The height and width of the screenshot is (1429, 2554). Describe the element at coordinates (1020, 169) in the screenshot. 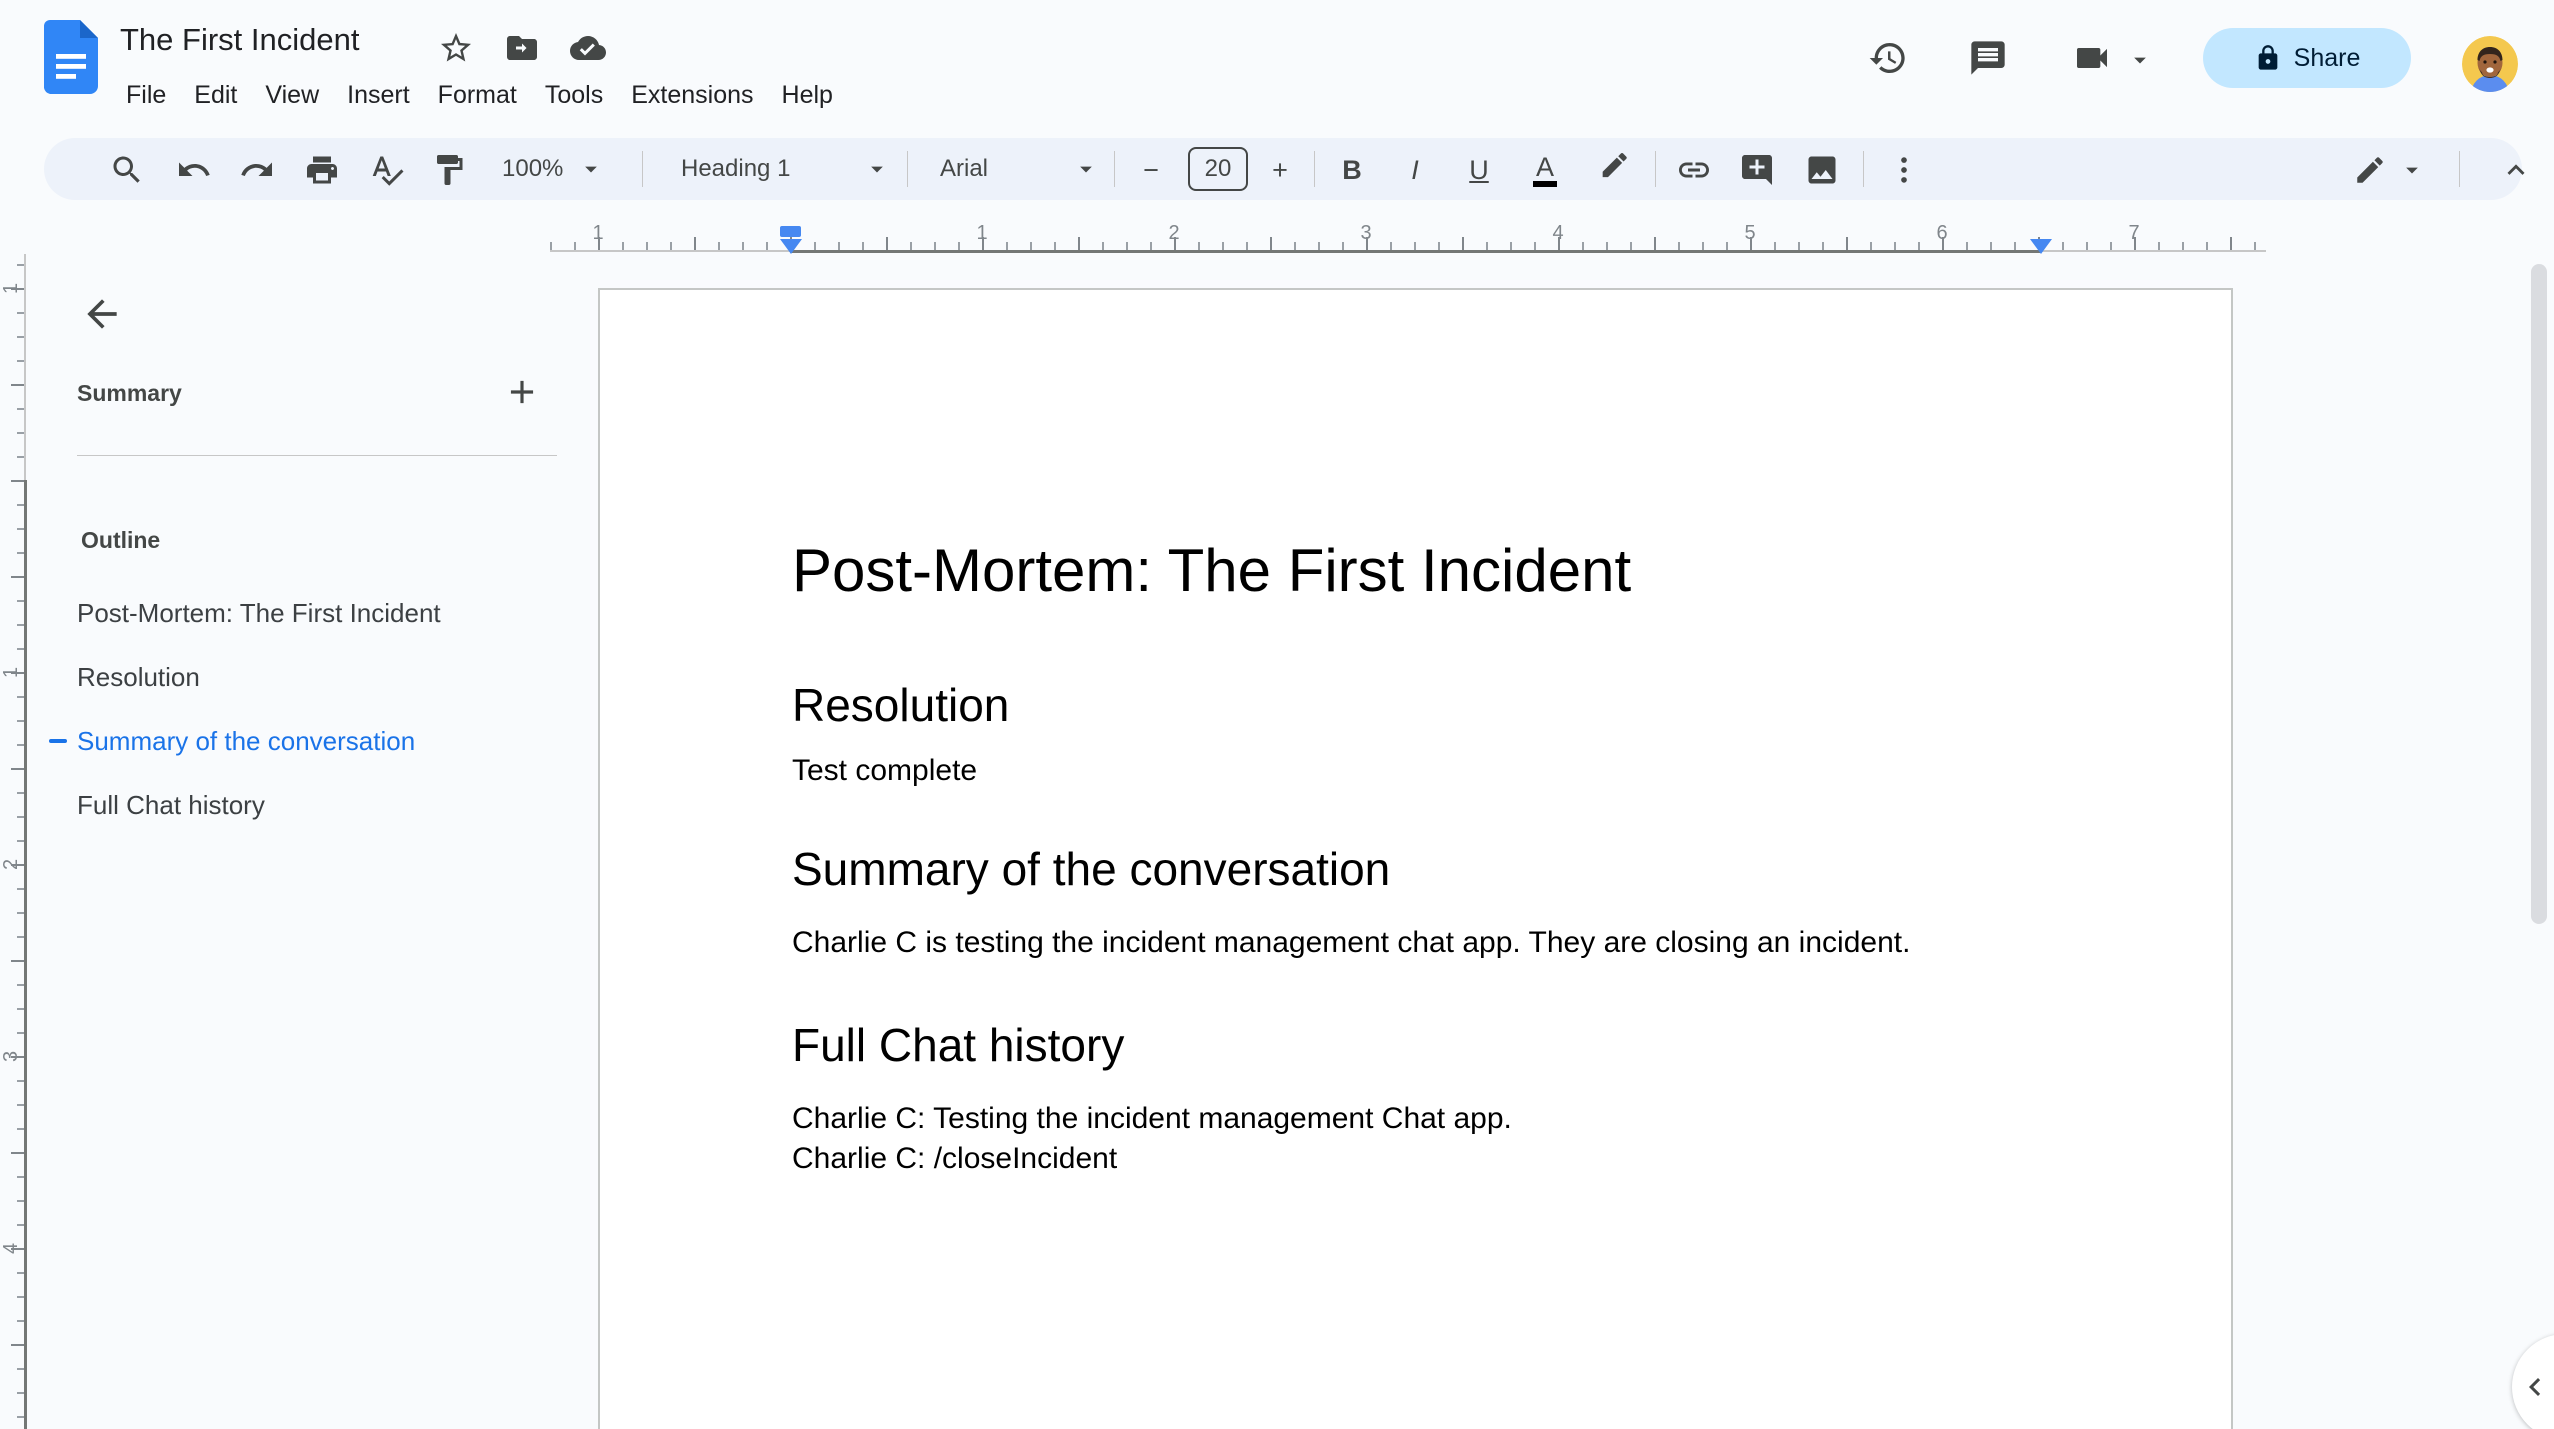

I see `font-select: Arial` at that location.